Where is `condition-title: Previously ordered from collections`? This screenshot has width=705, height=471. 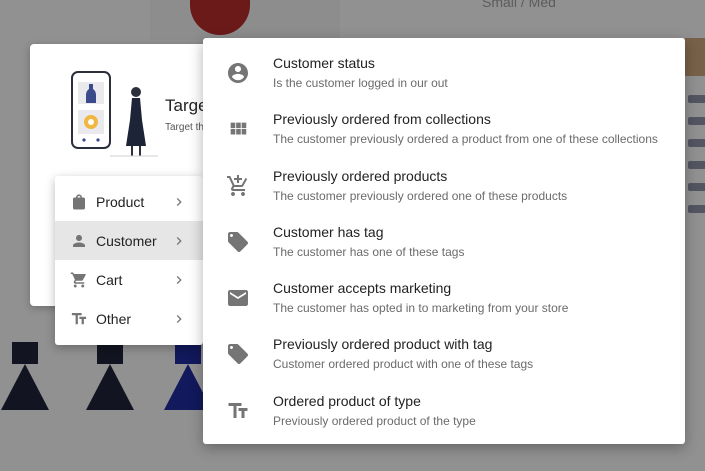
condition-title: Previously ordered from collections is located at coordinates (382, 119).